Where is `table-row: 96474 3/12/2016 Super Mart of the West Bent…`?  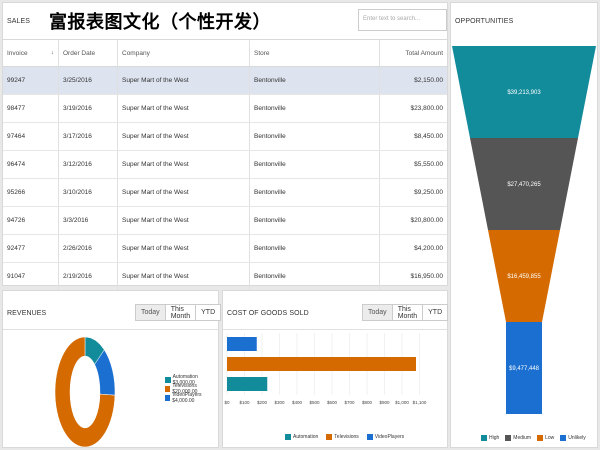
table-row: 96474 3/12/2016 Super Mart of the West Bent… is located at coordinates (225, 165).